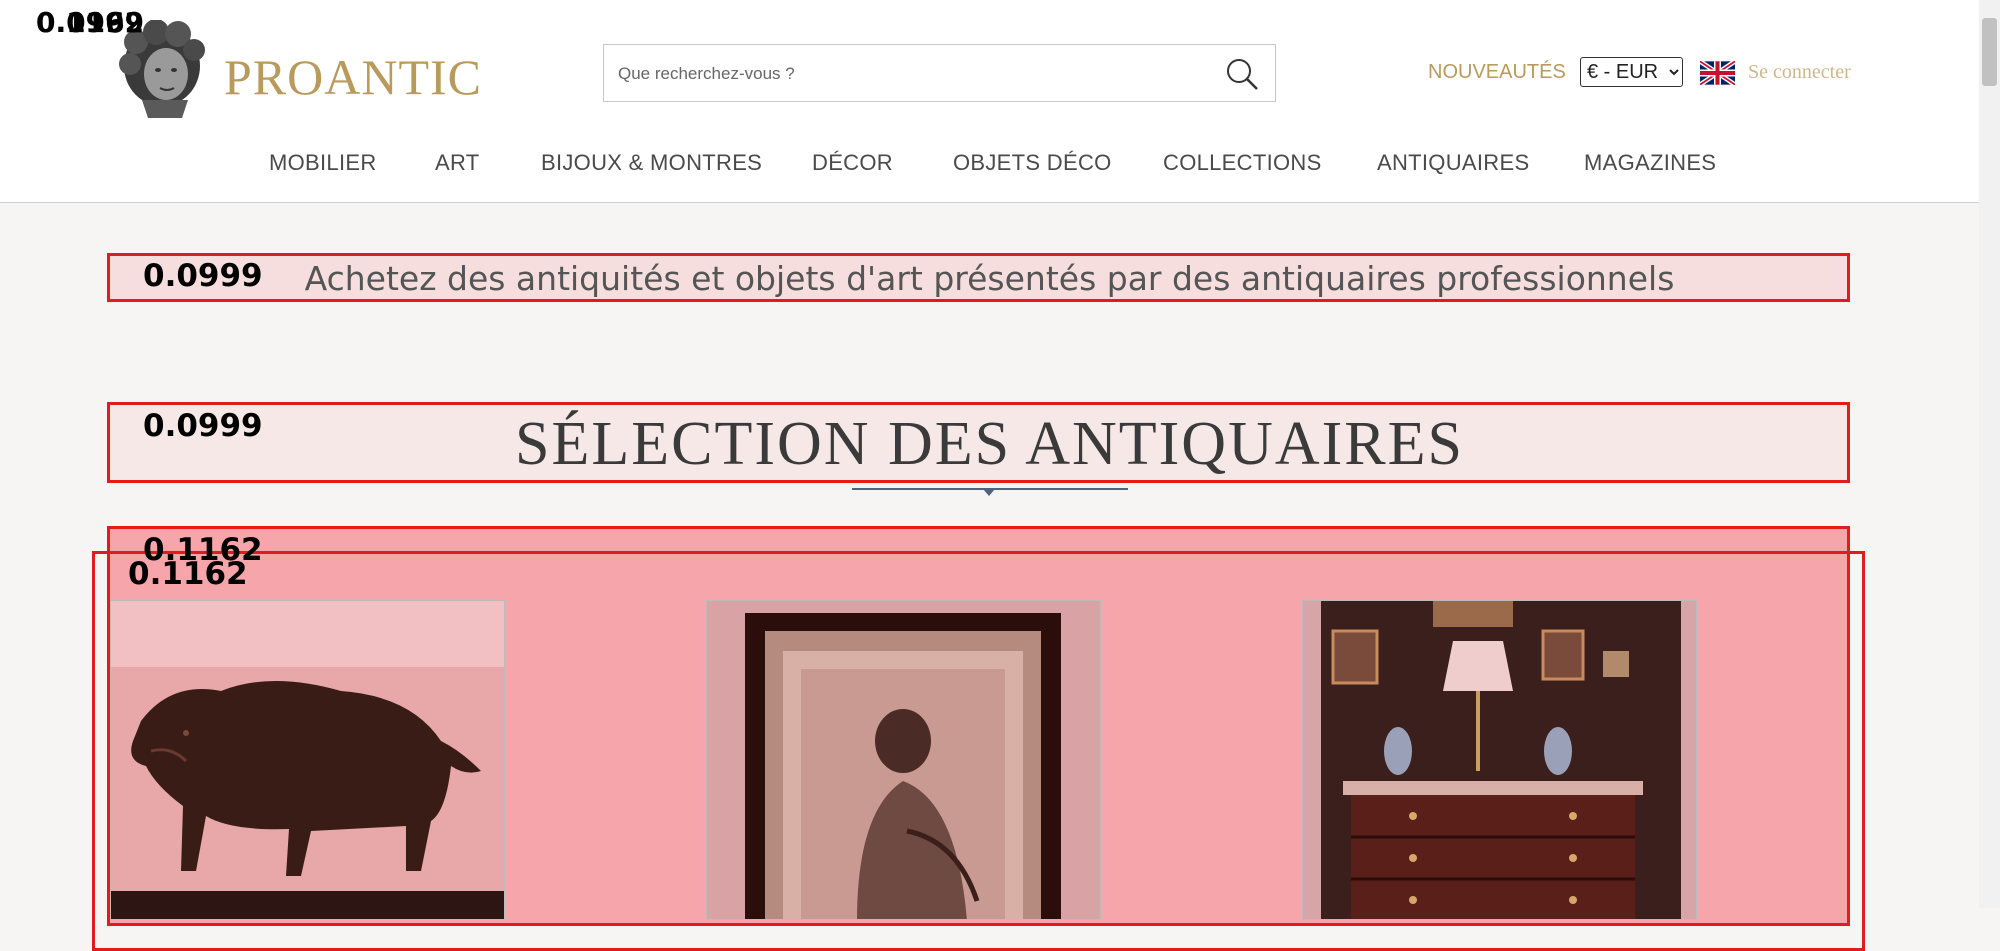  I want to click on nav-item-antiquaires: ANTIQUAIRES, so click(1453, 163).